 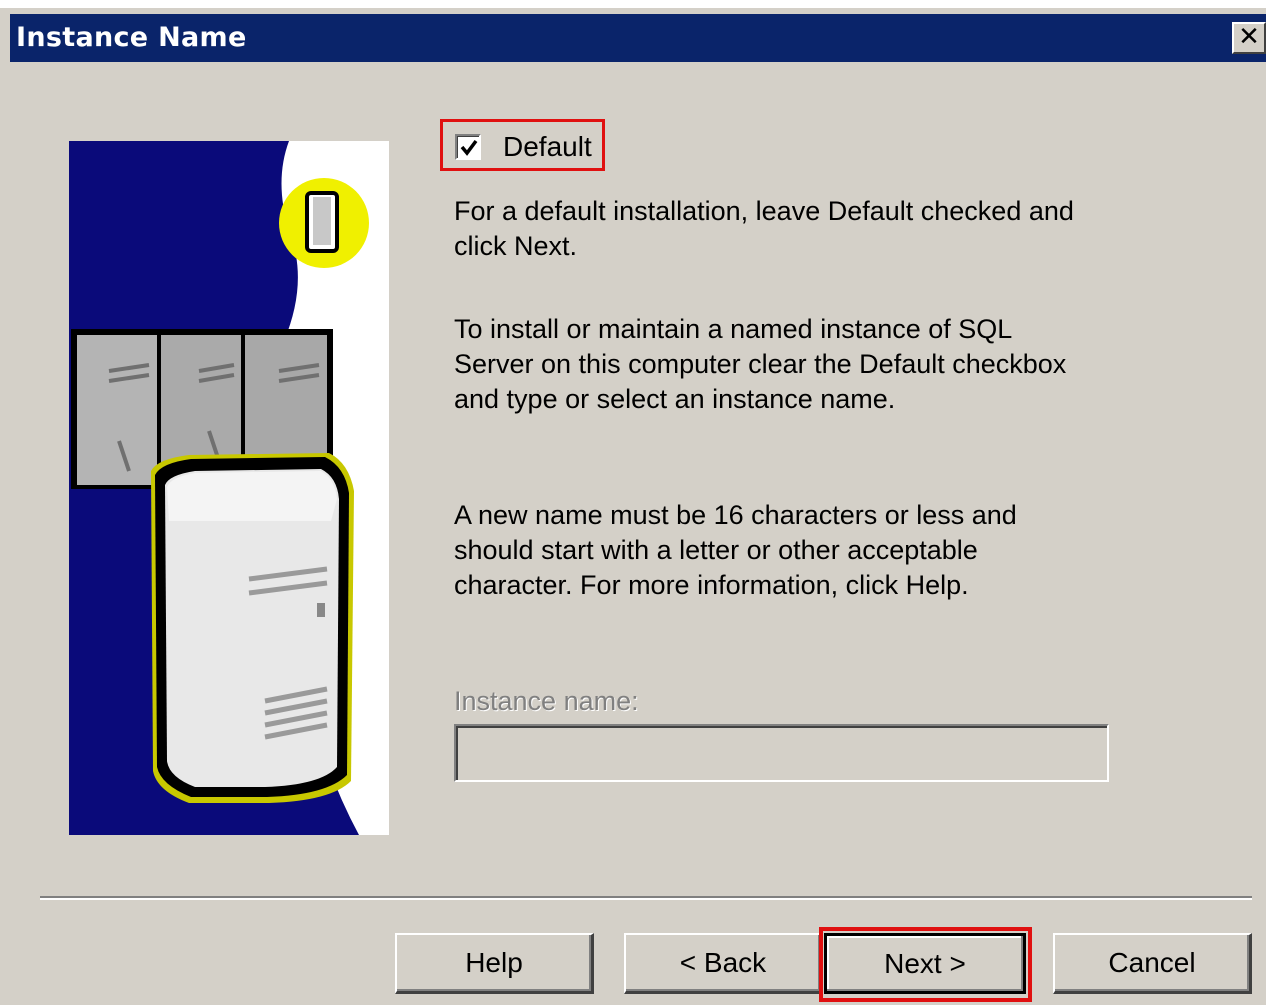 I want to click on checkmark-icon, so click(x=469, y=147).